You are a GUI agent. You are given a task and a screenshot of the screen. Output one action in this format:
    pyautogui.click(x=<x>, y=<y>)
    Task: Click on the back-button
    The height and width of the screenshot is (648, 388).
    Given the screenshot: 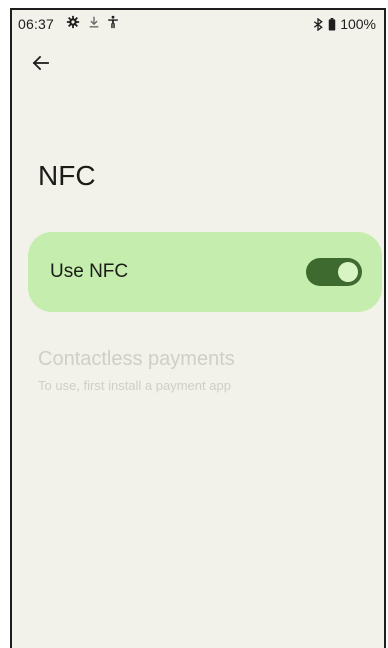 What is the action you would take?
    pyautogui.click(x=41, y=63)
    